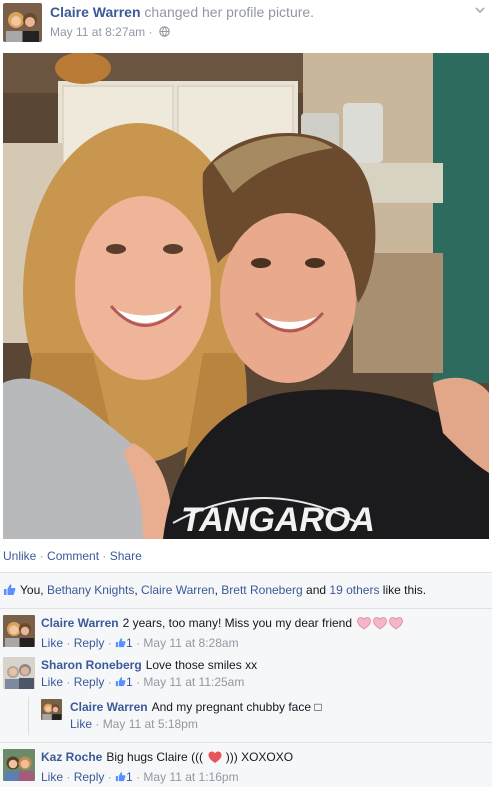 The width and height of the screenshot is (492, 787). Describe the element at coordinates (140, 777) in the screenshot. I see `comment-meta: Like · Reply · 1 · May 11 at 1:16pm` at that location.